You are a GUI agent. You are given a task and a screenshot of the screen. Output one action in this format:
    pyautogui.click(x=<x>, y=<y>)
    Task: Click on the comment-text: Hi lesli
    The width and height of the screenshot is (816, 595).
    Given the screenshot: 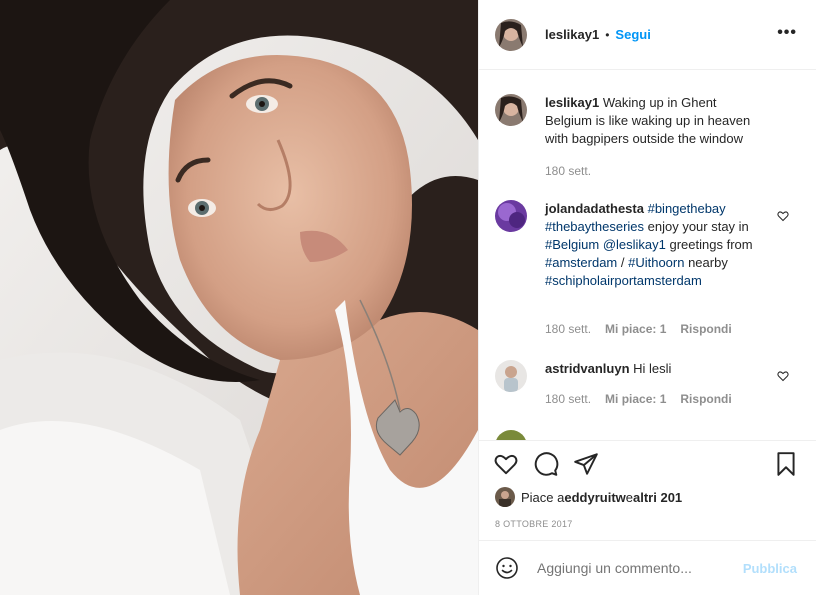 What is the action you would take?
    pyautogui.click(x=652, y=368)
    